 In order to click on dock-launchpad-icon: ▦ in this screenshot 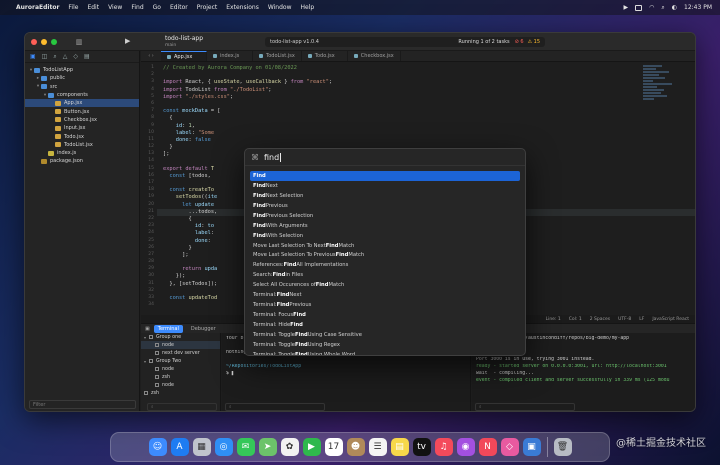, I will do `click(201, 447)`.